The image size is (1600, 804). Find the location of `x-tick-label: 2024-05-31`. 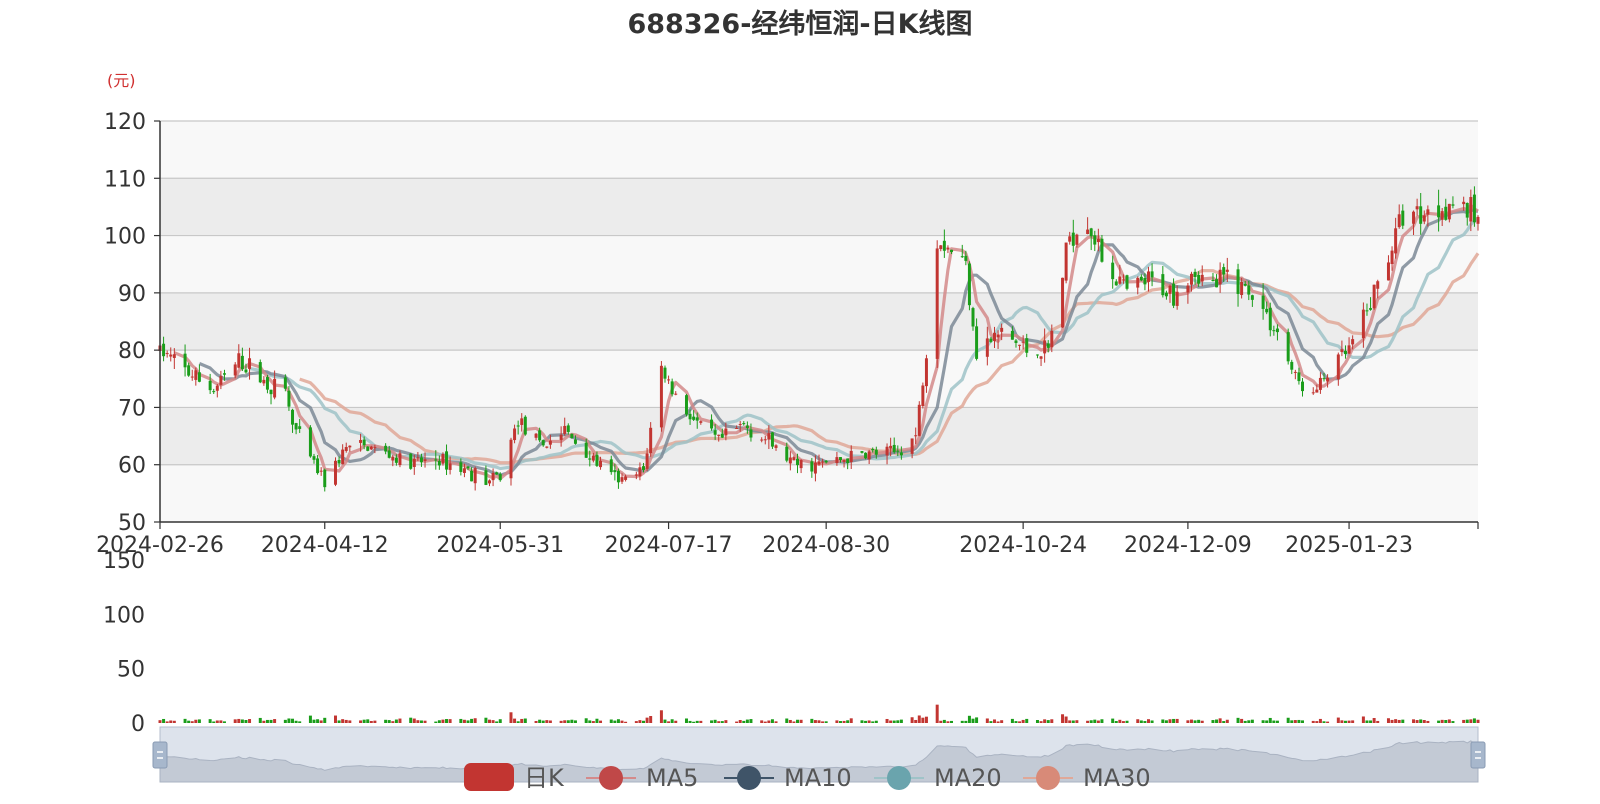

x-tick-label: 2024-05-31 is located at coordinates (500, 545).